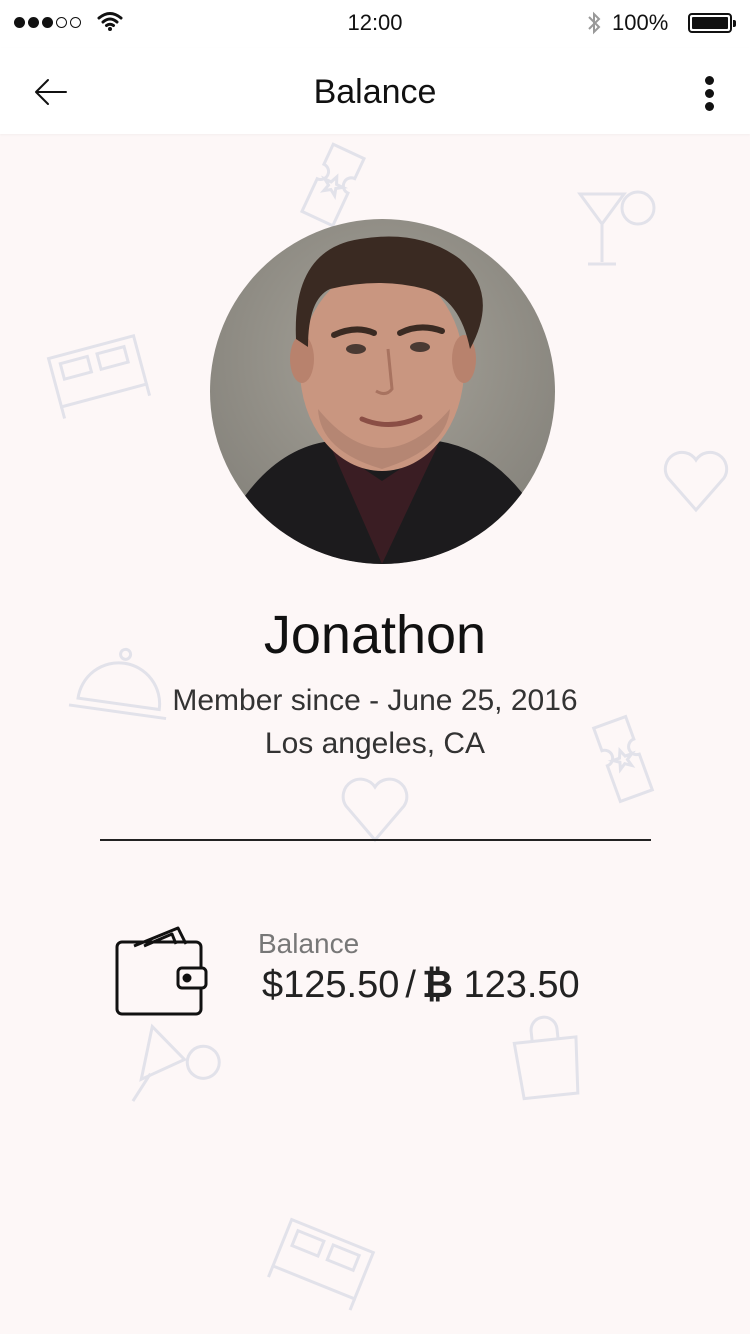  What do you see at coordinates (331, 985) in the screenshot?
I see `balance-usd: $125.50` at bounding box center [331, 985].